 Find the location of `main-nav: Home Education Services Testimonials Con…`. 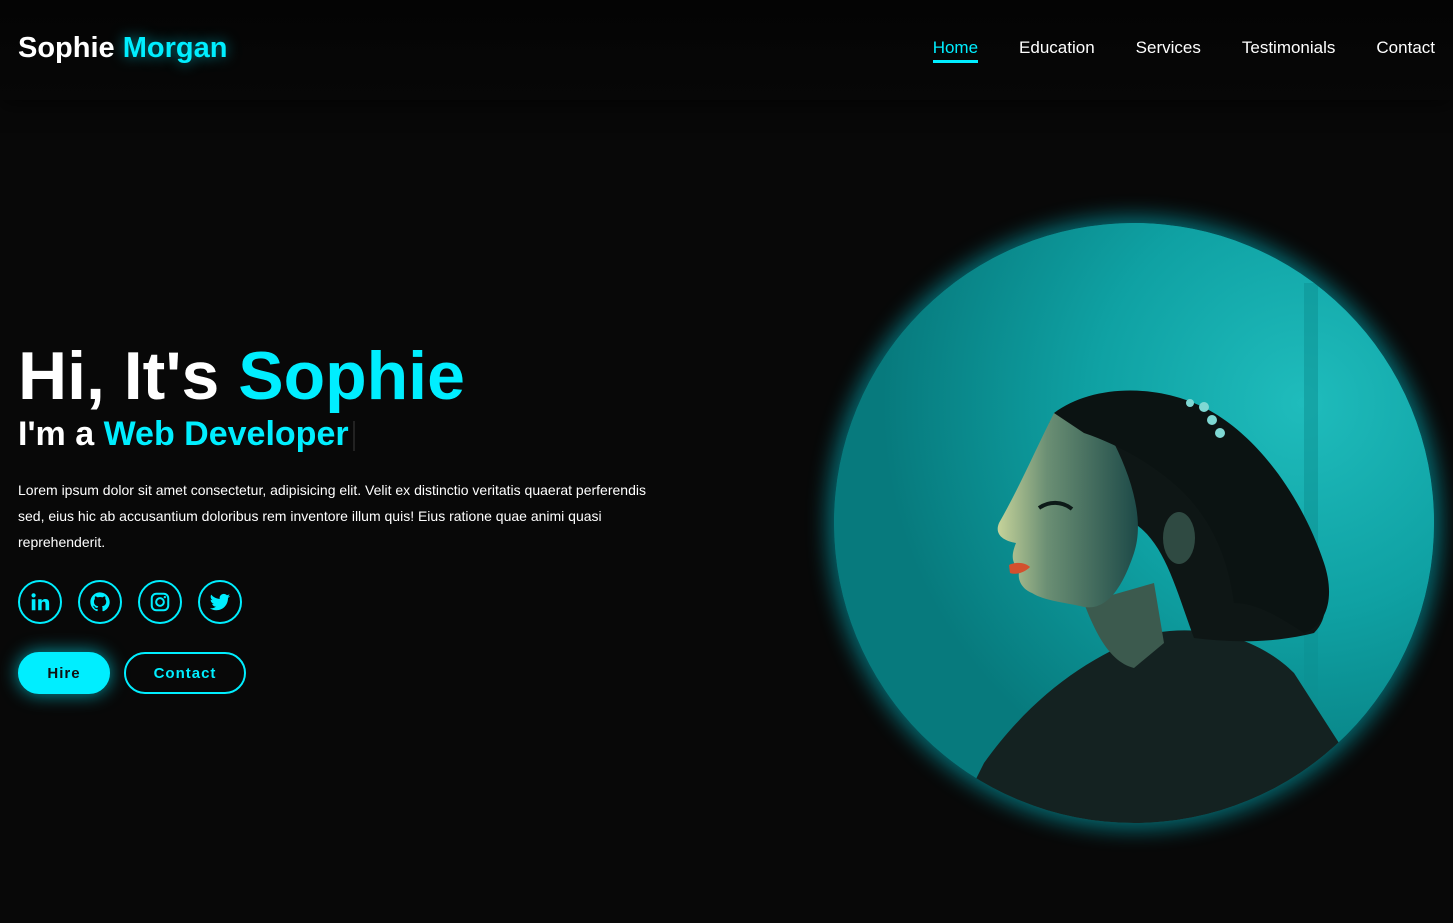

main-nav: Home Education Services Testimonials Con… is located at coordinates (1183, 50).